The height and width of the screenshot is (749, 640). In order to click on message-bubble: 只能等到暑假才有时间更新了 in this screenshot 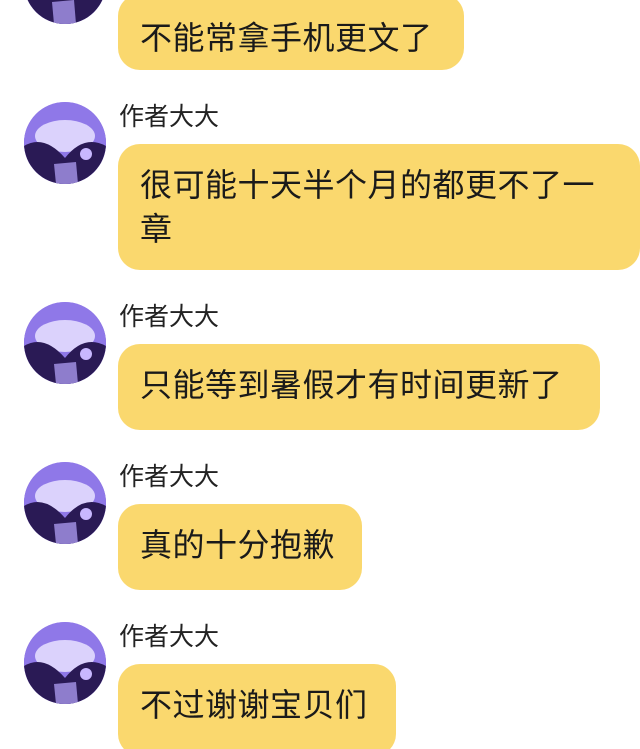, I will do `click(359, 387)`.